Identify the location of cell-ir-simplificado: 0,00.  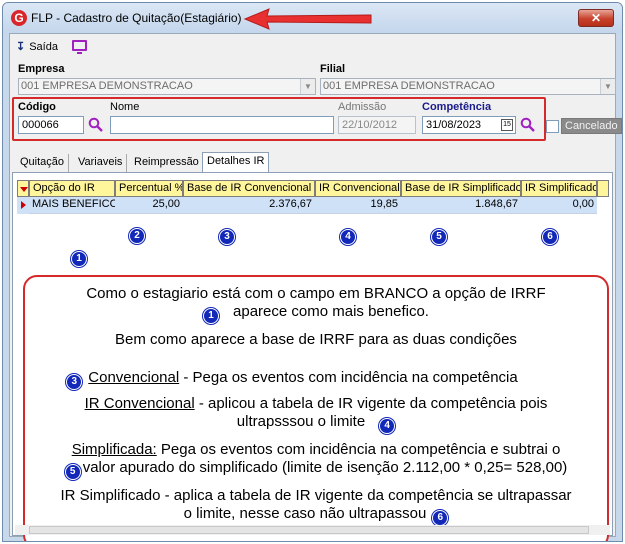
(559, 205).